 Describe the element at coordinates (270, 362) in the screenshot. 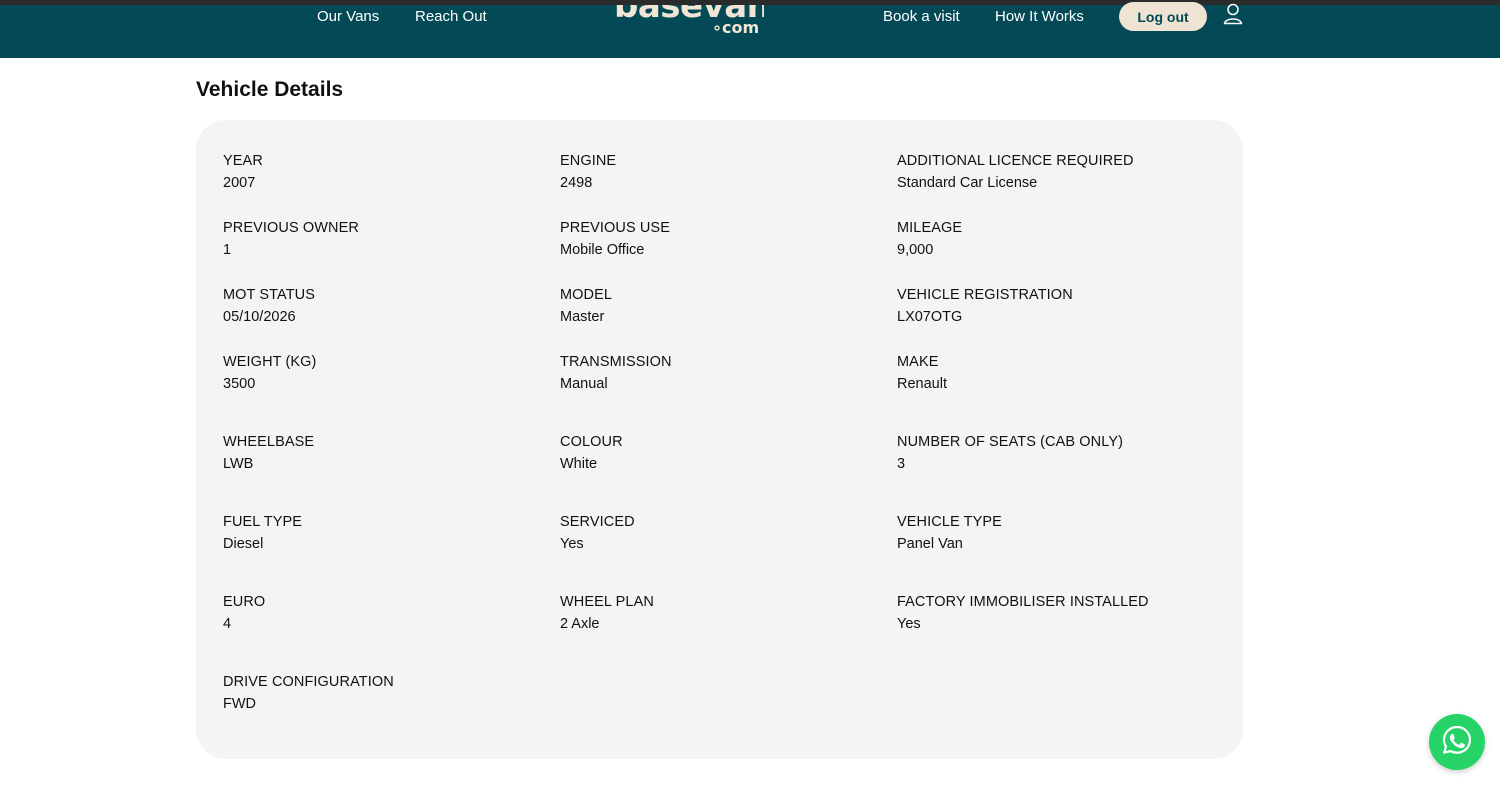

I see `detail-label: WEIGHT (KG)` at that location.